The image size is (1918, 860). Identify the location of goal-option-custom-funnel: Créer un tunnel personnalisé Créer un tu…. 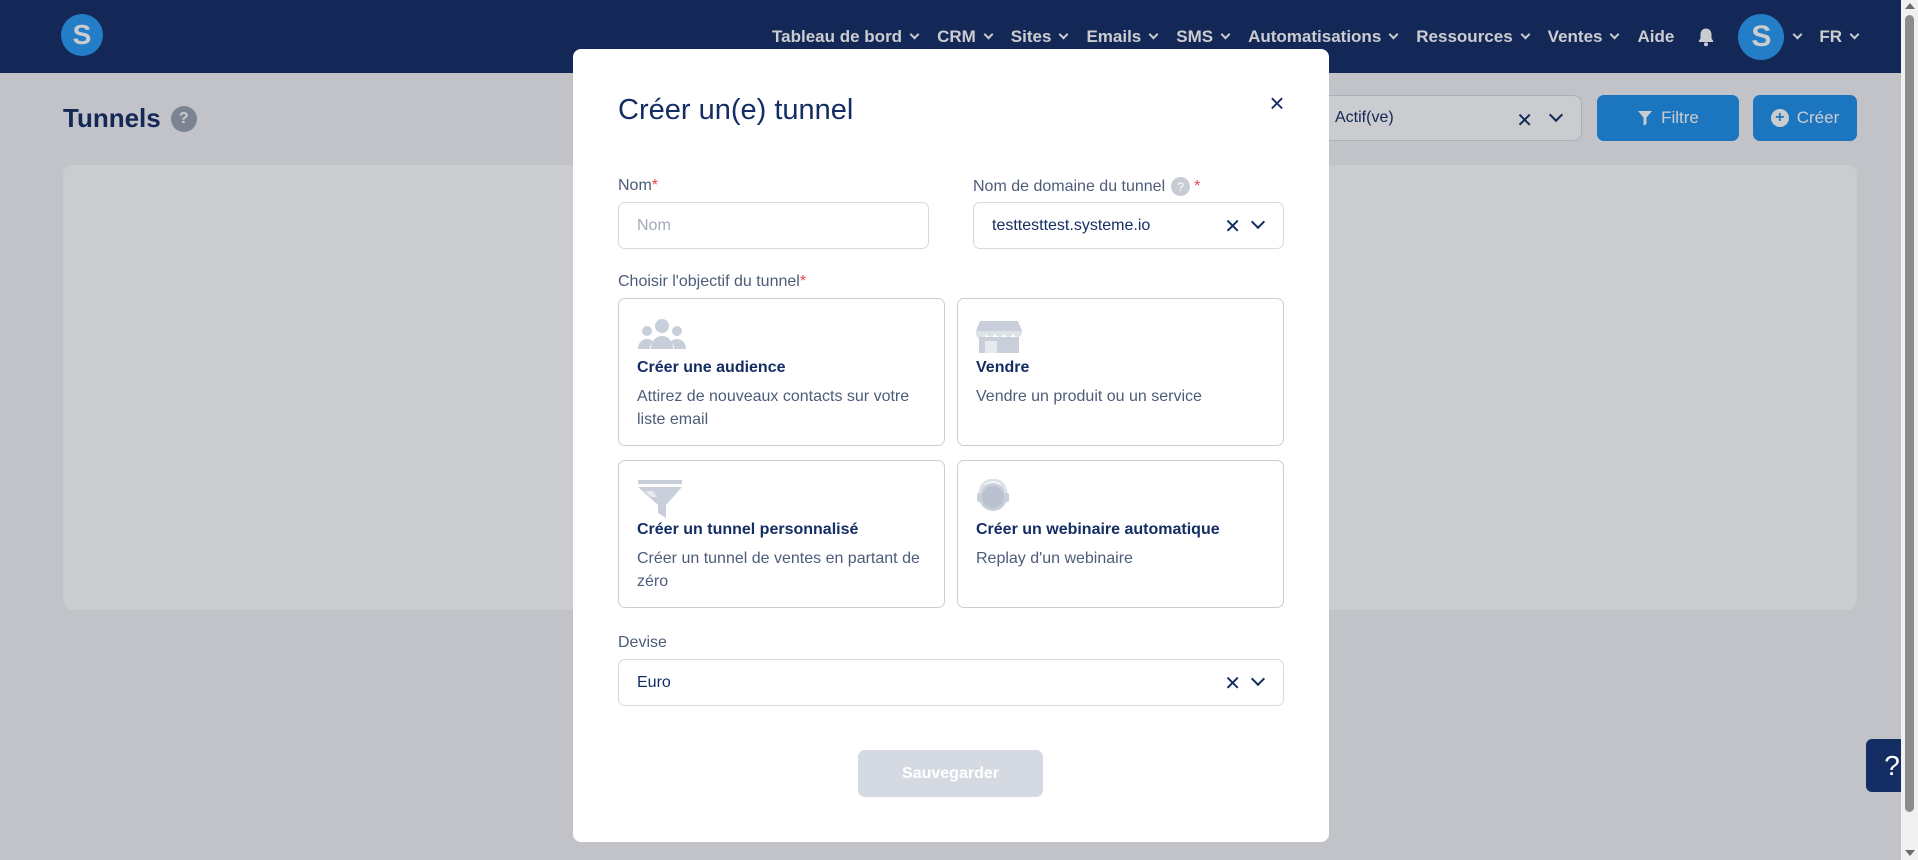
(781, 534).